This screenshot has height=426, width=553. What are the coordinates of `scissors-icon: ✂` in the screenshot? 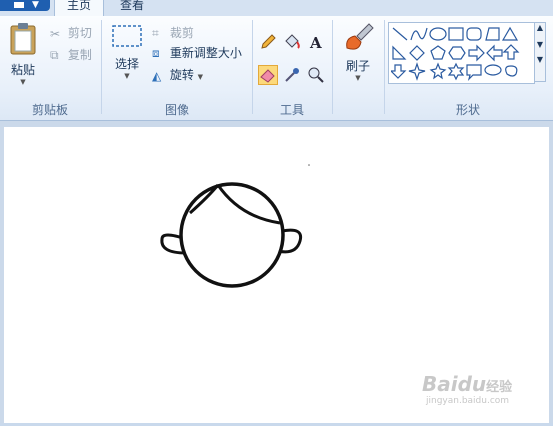 It's located at (55, 33).